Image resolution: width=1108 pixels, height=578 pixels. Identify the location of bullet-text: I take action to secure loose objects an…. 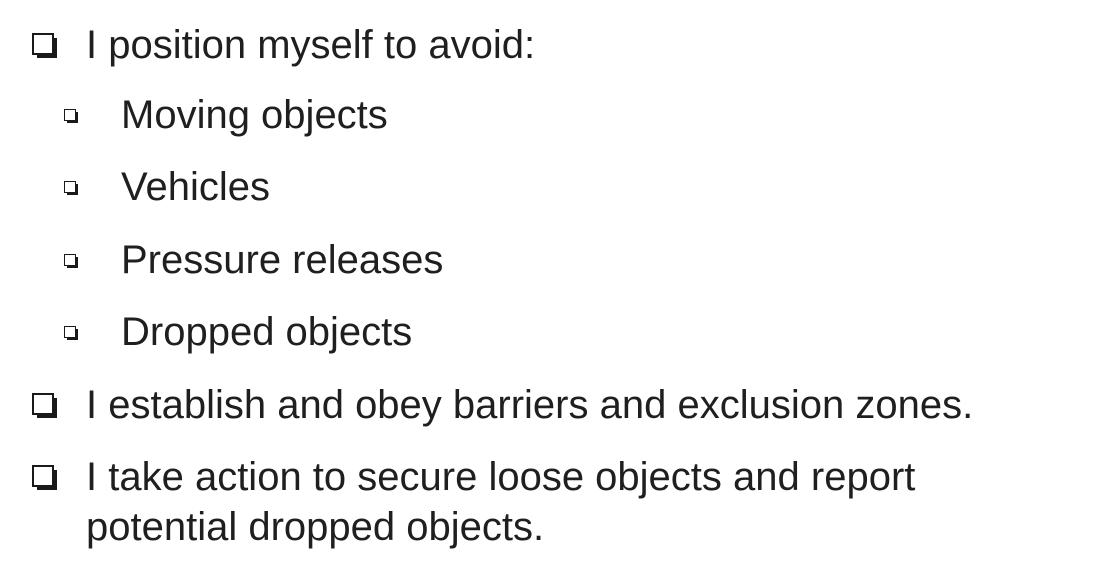
(501, 502).